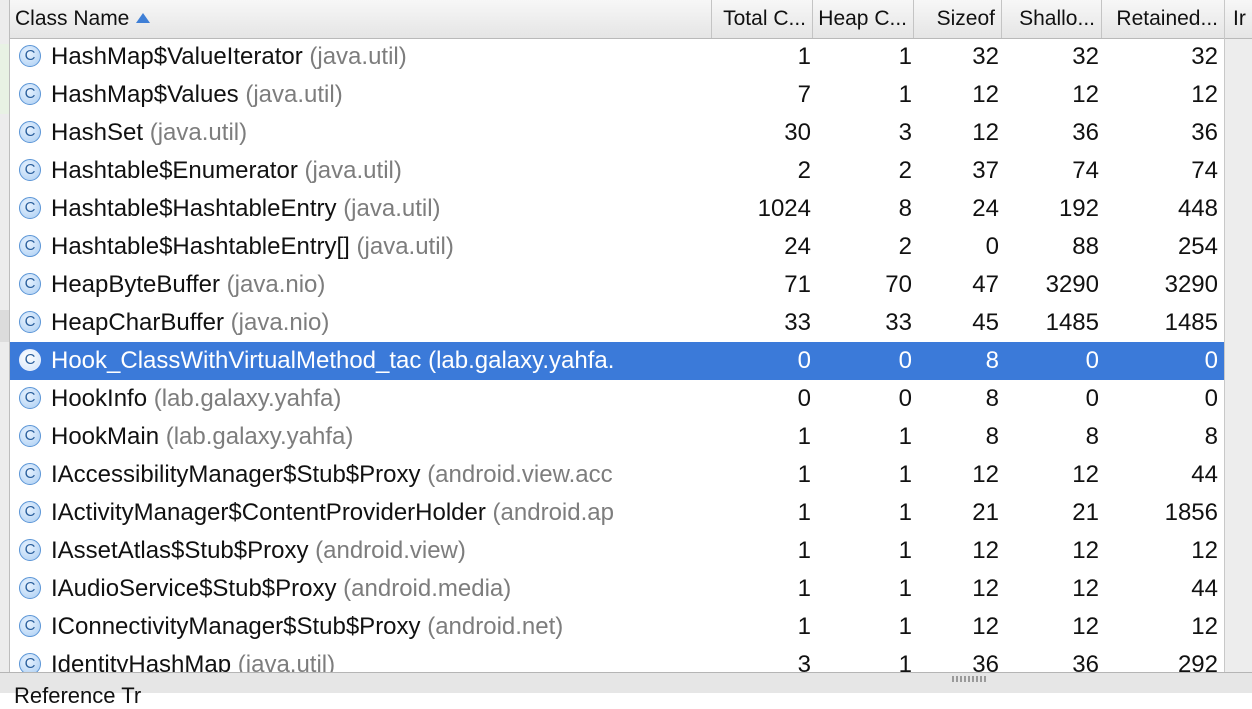  I want to click on table-row: C HashSet (java.util) 30 3 12 36 36, so click(617, 133).